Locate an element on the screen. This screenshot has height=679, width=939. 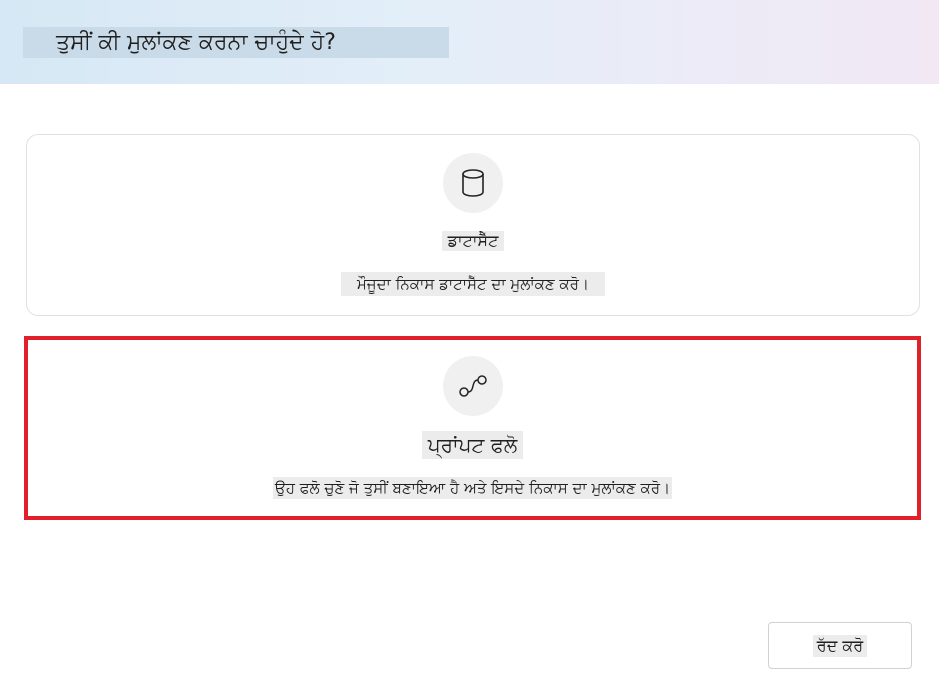
cancel-button-label: ਰੱਦ ਕਰੋ is located at coordinates (840, 645).